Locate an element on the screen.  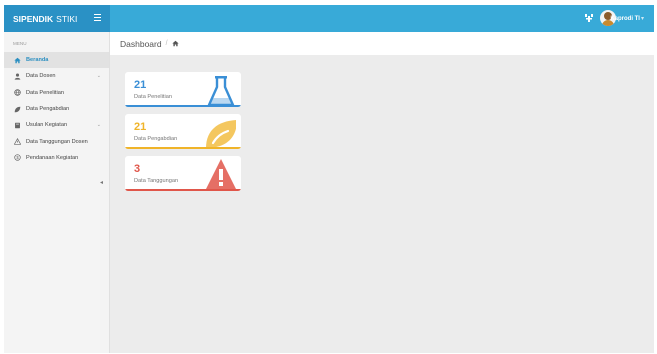
brand-name-bold: SIPENDIK is located at coordinates (33, 18).